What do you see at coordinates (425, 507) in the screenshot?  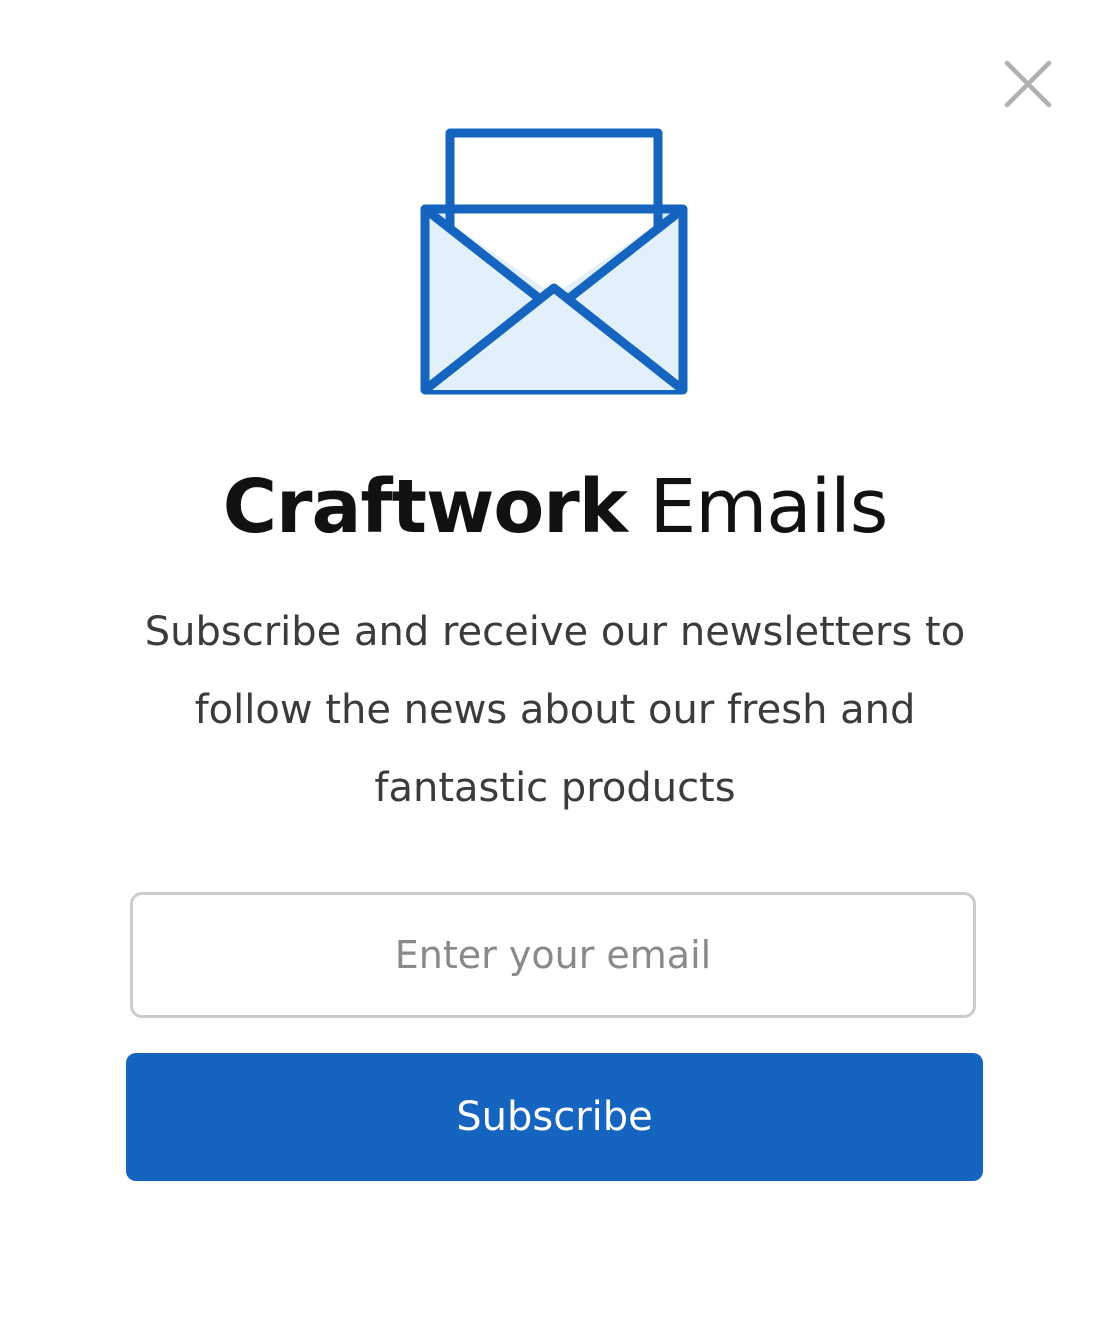 I see `title-bold: Craftwork` at bounding box center [425, 507].